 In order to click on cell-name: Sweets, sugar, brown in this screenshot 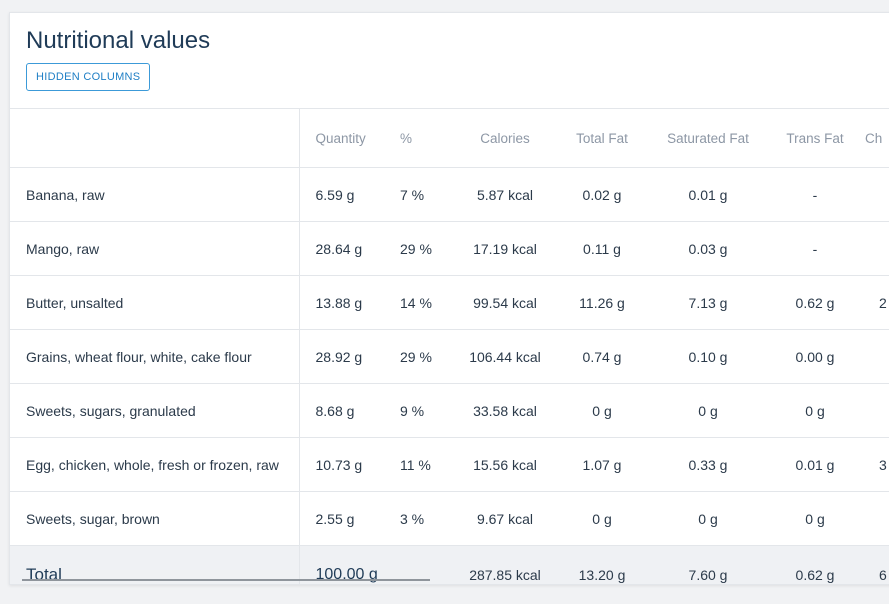, I will do `click(155, 518)`.